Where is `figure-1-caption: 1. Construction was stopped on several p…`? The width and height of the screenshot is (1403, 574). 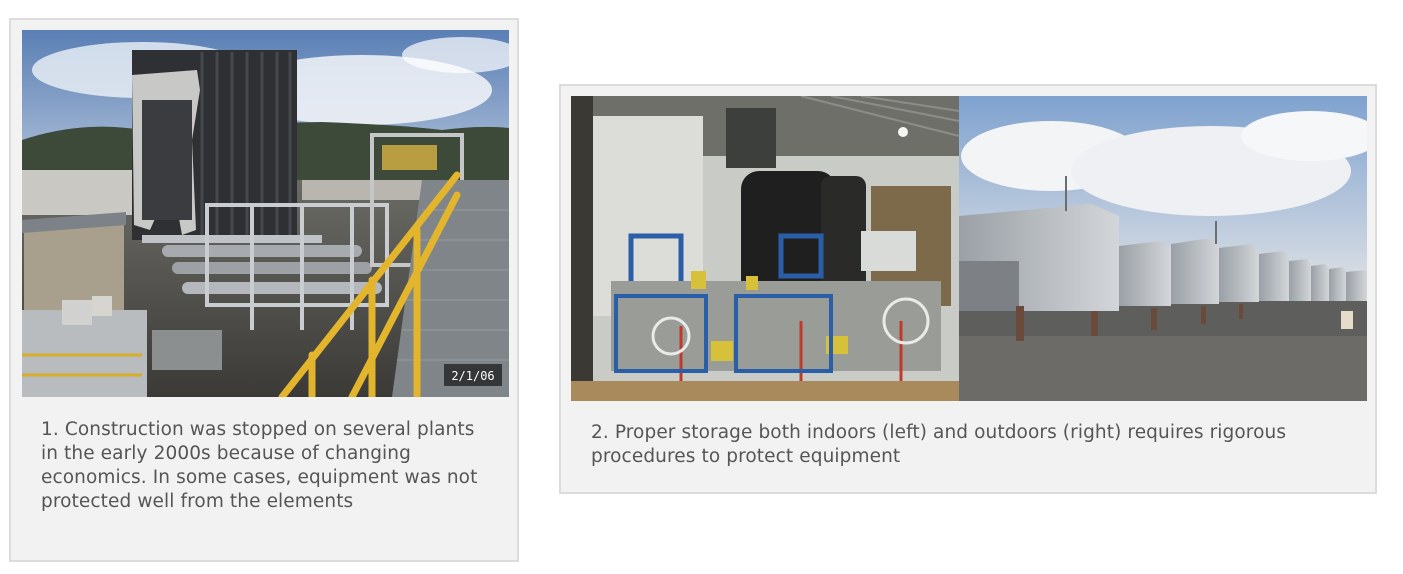 figure-1-caption: 1. Construction was stopped on several p… is located at coordinates (259, 465).